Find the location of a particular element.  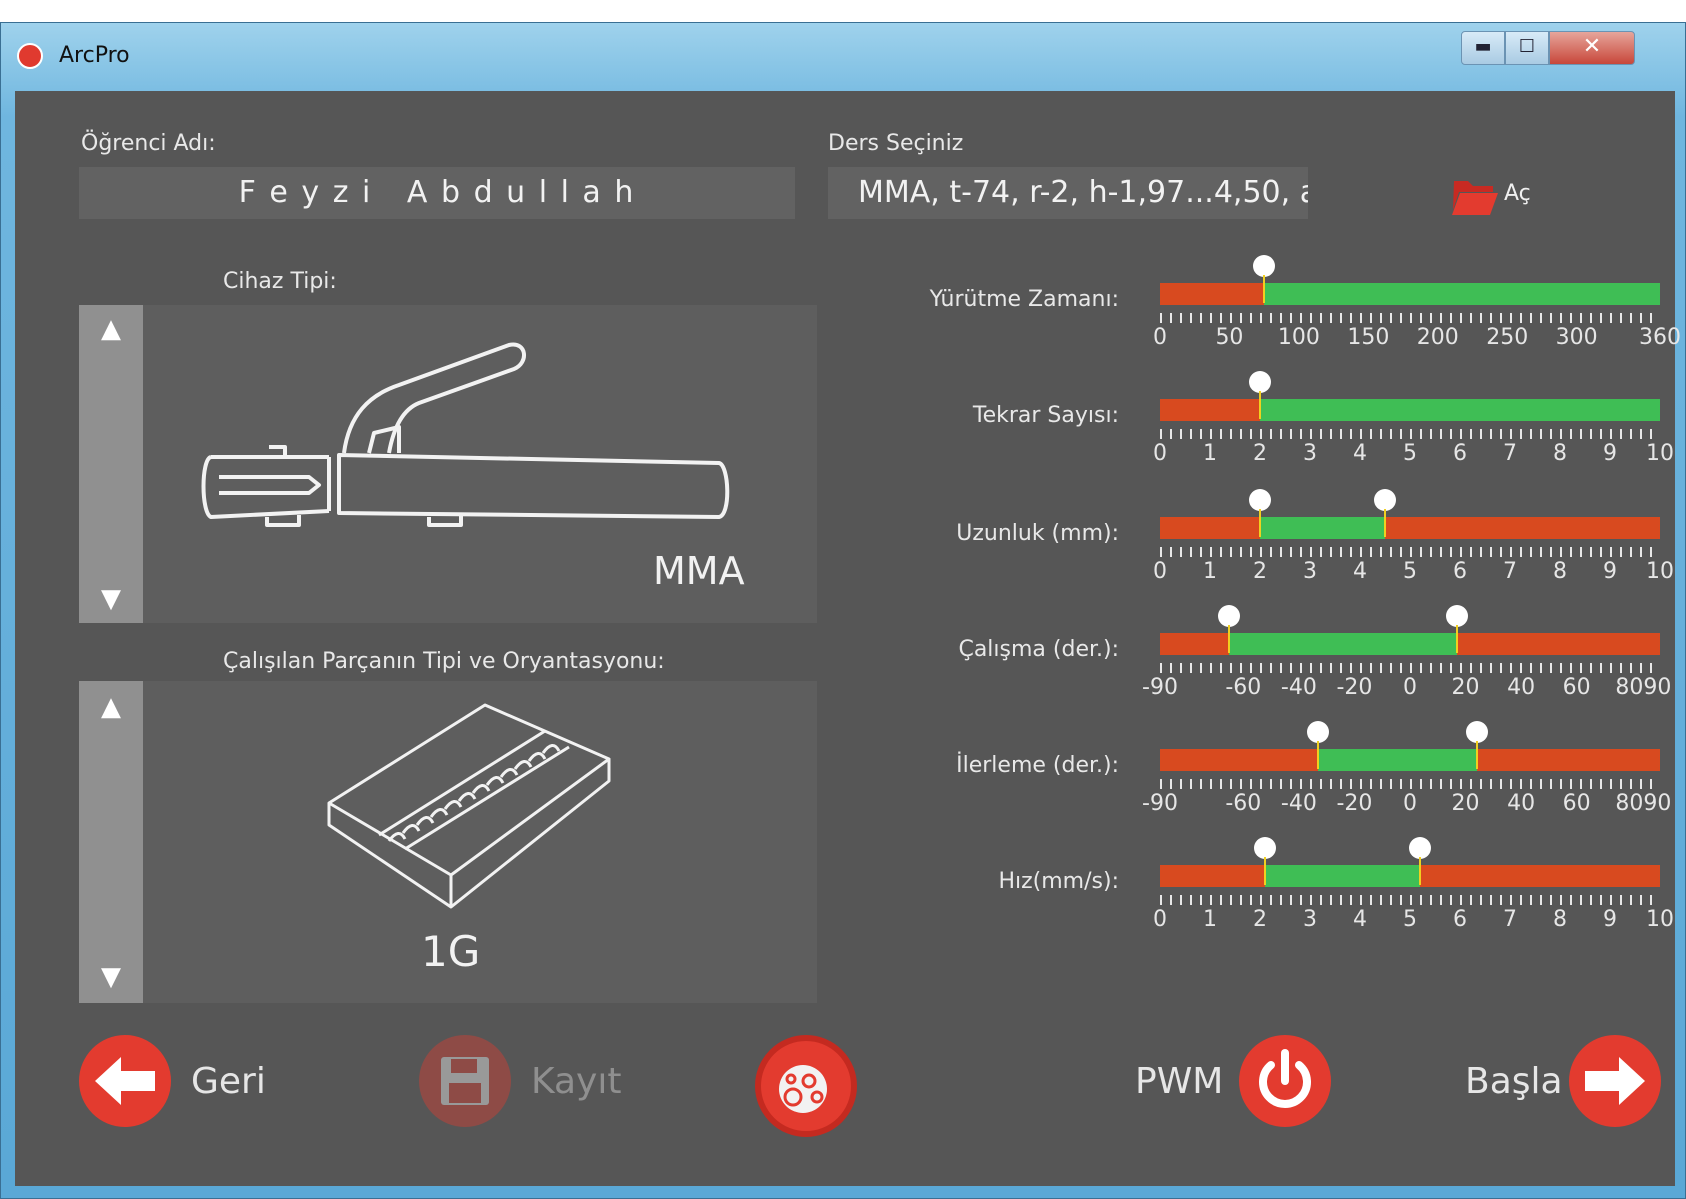

tick-label: 100 is located at coordinates (1298, 337).